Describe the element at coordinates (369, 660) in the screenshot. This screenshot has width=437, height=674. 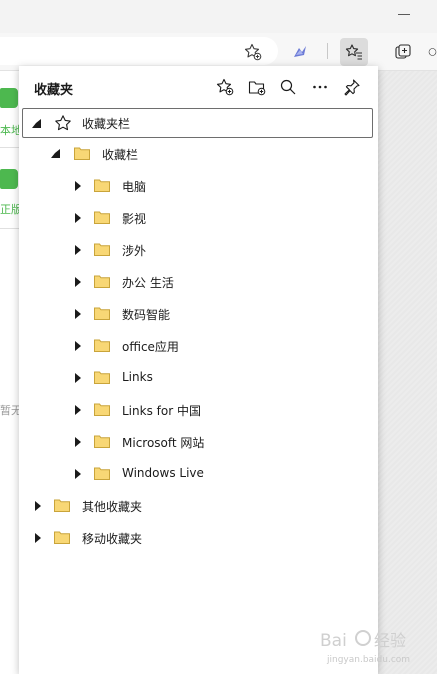
I see `watermark-url: jingyan.baidu.com` at that location.